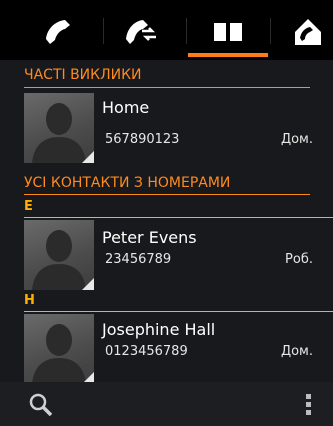 This screenshot has height=426, width=333. Describe the element at coordinates (166, 75) in the screenshot. I see `section-header-frequent: ЧАСТІ ВИКЛИКИ` at that location.